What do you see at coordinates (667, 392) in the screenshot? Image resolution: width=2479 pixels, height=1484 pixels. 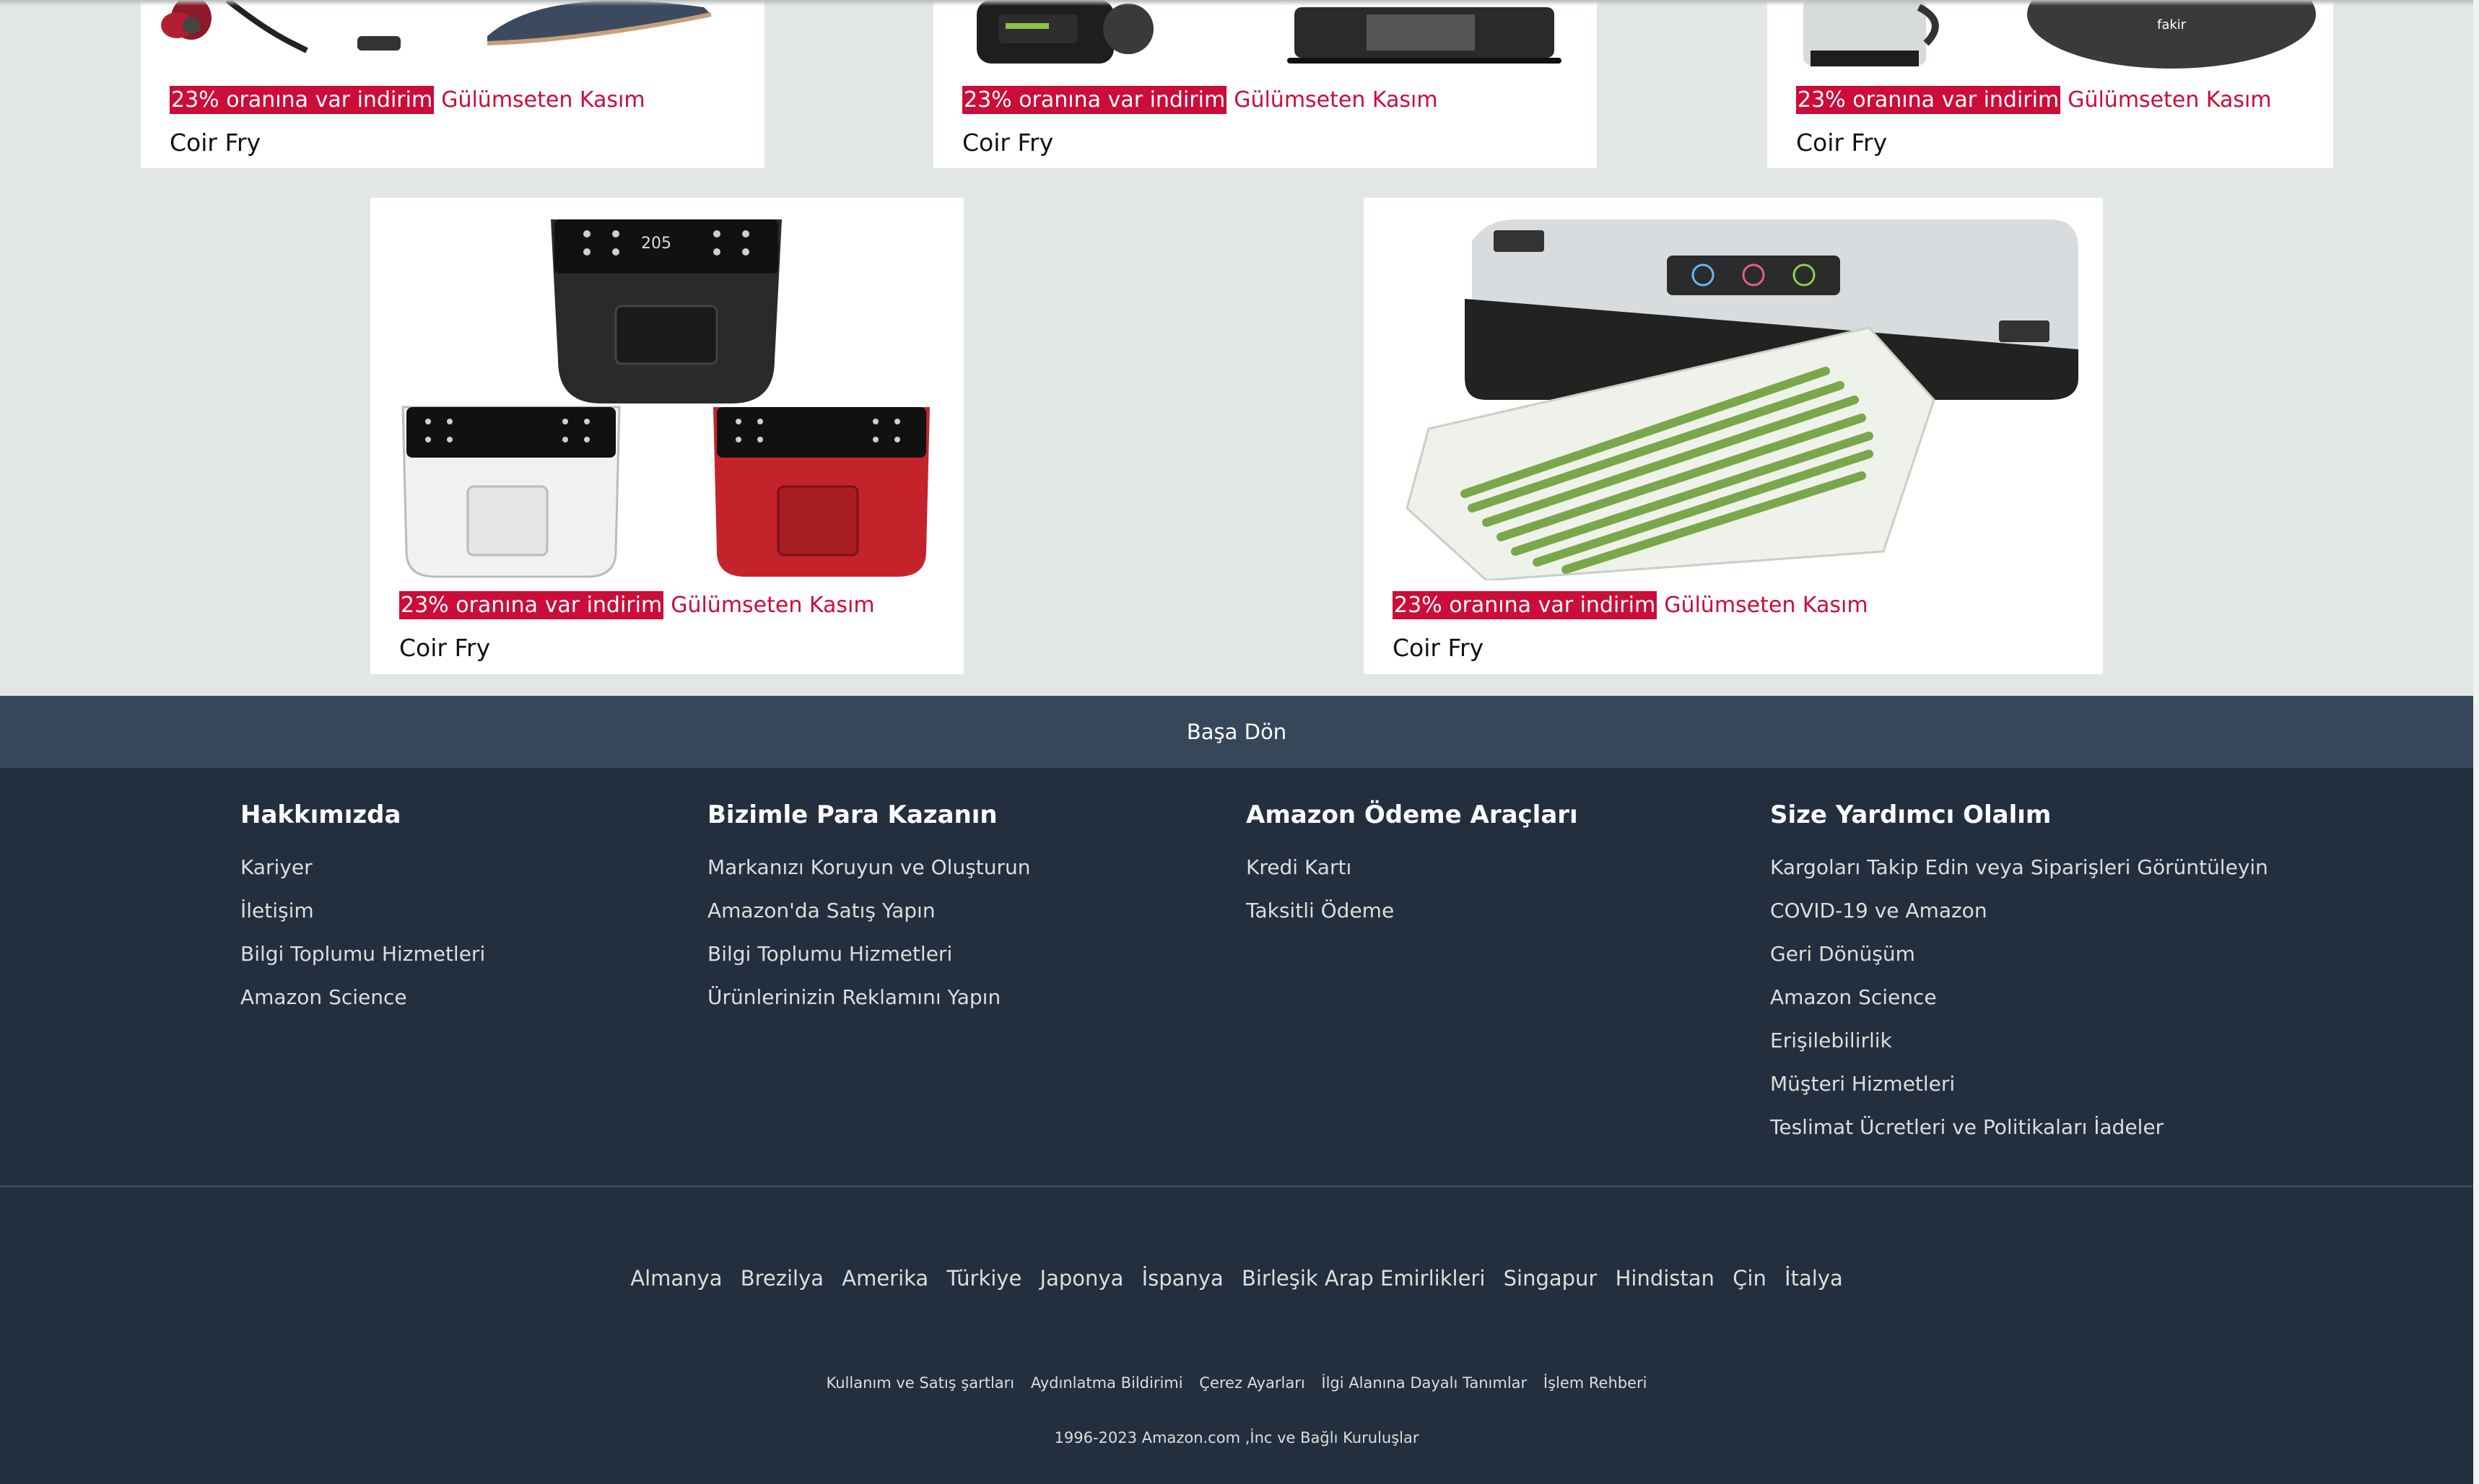 I see `product-image: 205` at bounding box center [667, 392].